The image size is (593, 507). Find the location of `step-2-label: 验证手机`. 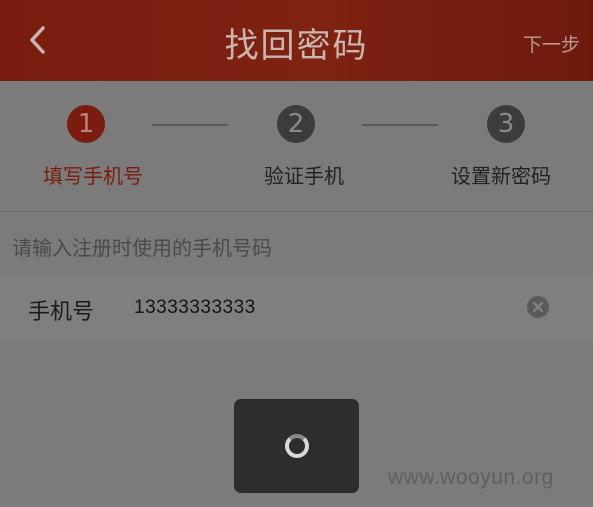

step-2-label: 验证手机 is located at coordinates (304, 176).